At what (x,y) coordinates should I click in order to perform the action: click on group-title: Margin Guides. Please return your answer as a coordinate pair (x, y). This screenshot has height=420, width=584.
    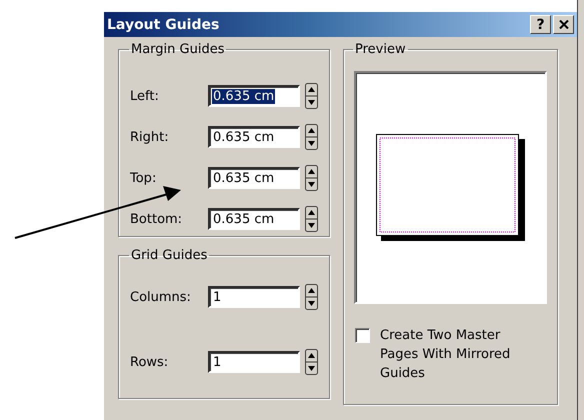
    Looking at the image, I should click on (178, 49).